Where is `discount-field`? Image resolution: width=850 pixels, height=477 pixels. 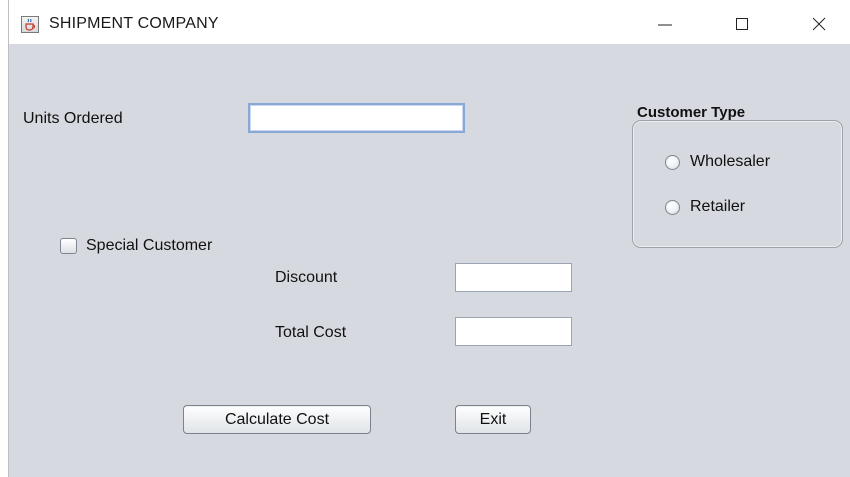 discount-field is located at coordinates (513, 277).